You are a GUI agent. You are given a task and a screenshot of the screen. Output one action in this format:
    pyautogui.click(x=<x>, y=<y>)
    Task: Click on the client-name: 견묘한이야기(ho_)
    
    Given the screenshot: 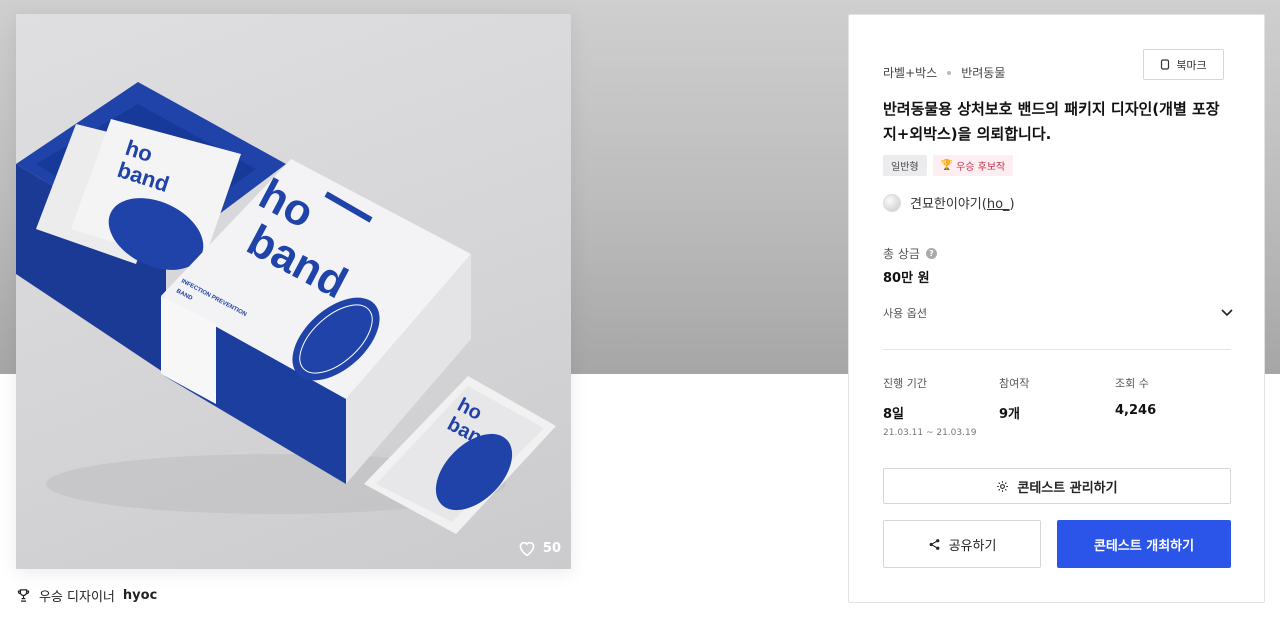 What is the action you would take?
    pyautogui.click(x=962, y=204)
    